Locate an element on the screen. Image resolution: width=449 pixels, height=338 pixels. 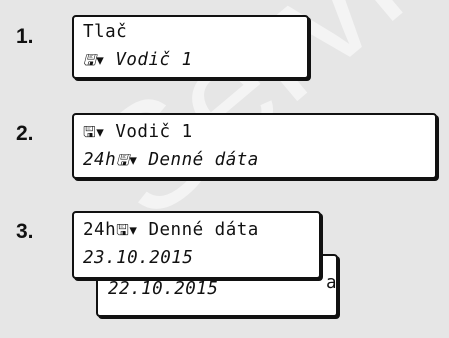
date-previous: 22.10.2015 is located at coordinates (163, 289).